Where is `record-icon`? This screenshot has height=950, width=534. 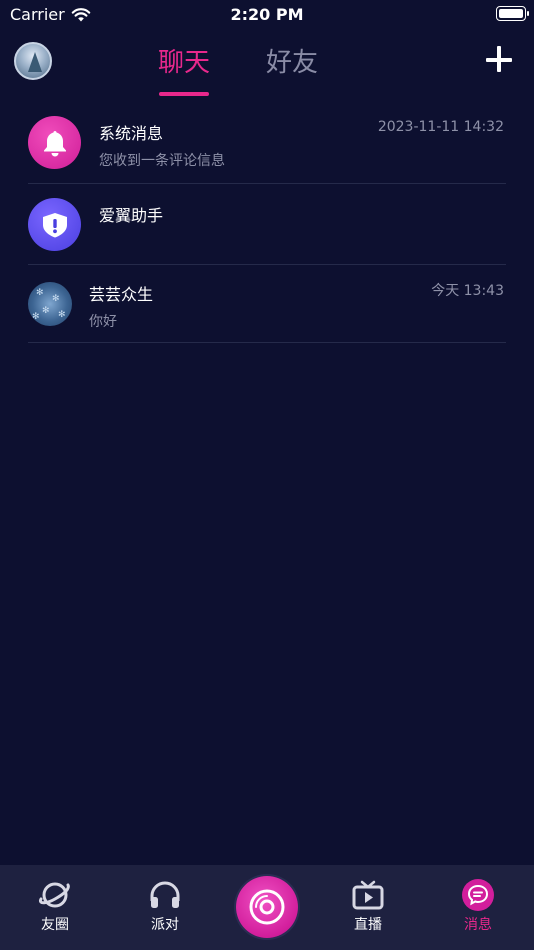
record-icon is located at coordinates (267, 907).